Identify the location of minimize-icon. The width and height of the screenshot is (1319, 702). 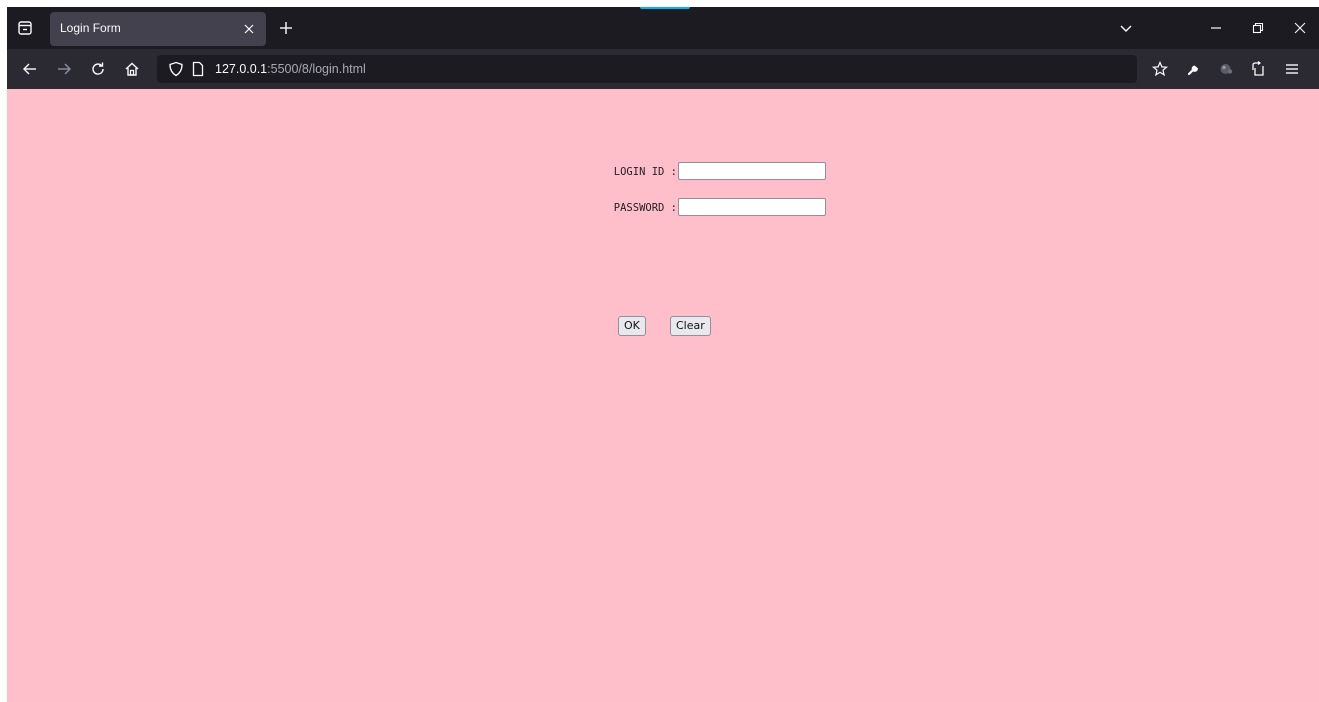
(1216, 28).